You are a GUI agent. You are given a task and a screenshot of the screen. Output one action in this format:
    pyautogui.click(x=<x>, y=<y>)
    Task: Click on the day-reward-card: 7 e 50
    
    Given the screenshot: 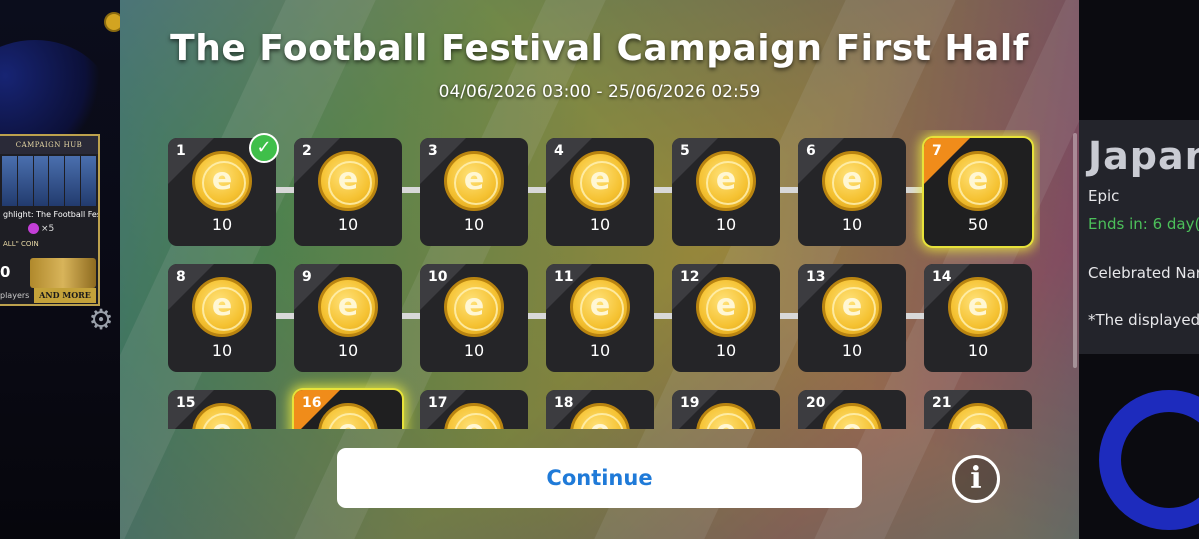 What is the action you would take?
    pyautogui.click(x=978, y=192)
    